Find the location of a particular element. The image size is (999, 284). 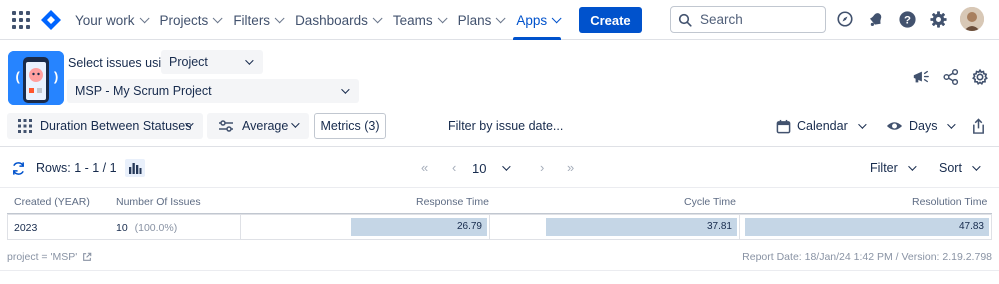

resolution-time-value: 47.83 is located at coordinates (971, 226).